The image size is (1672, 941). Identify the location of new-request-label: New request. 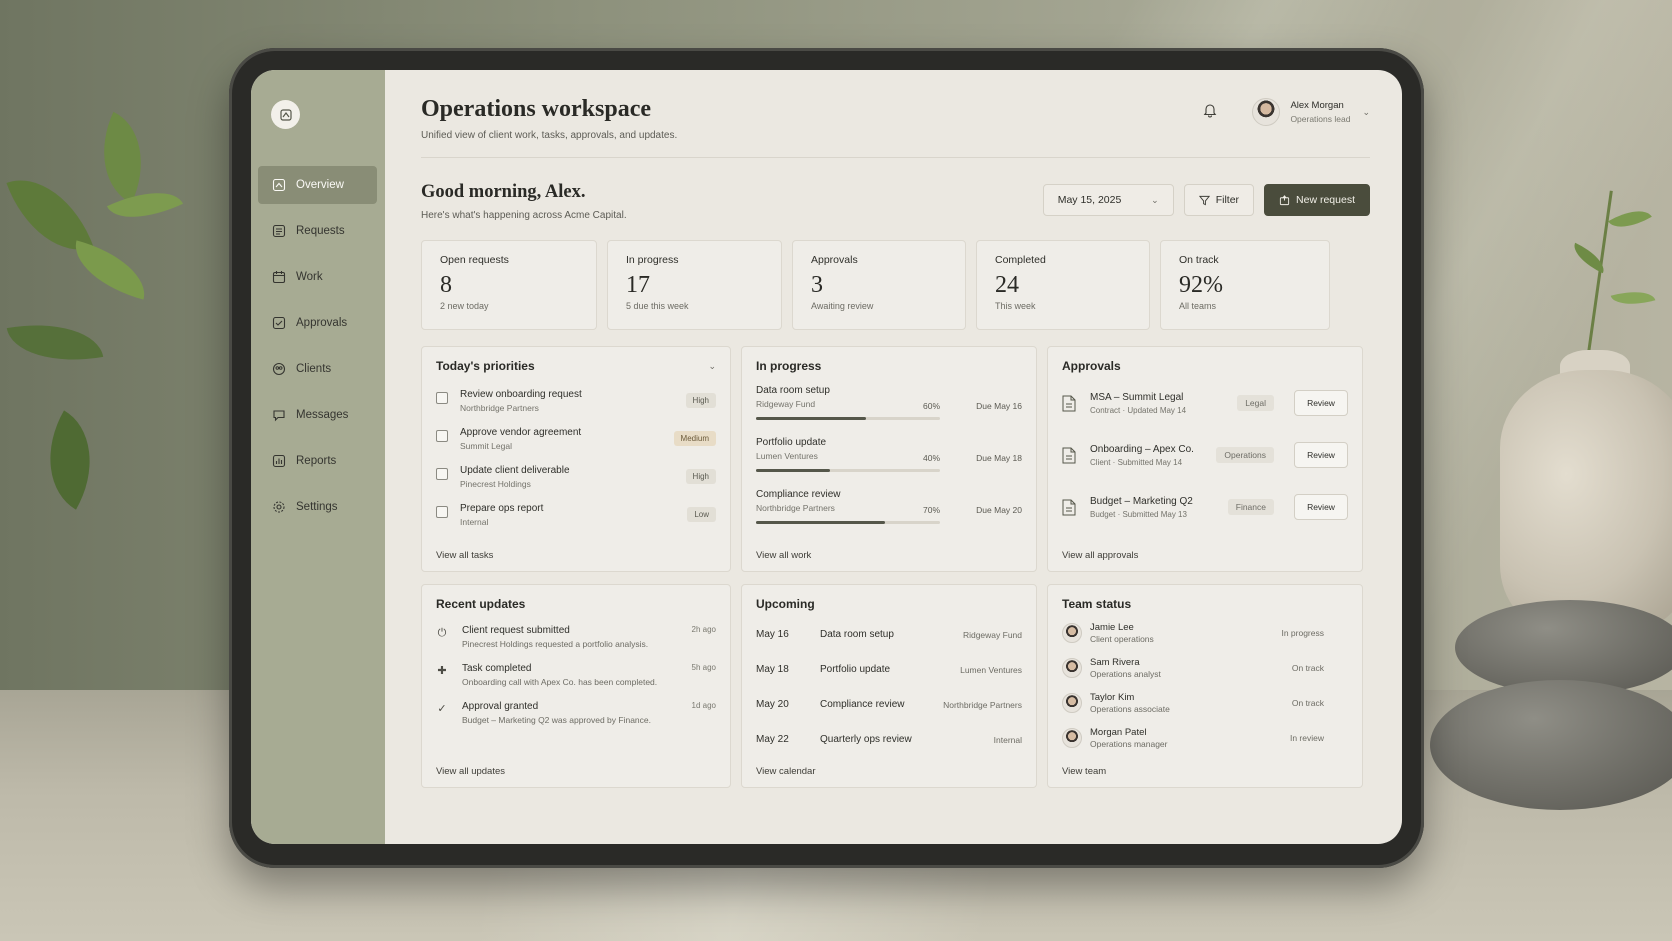
(1325, 200).